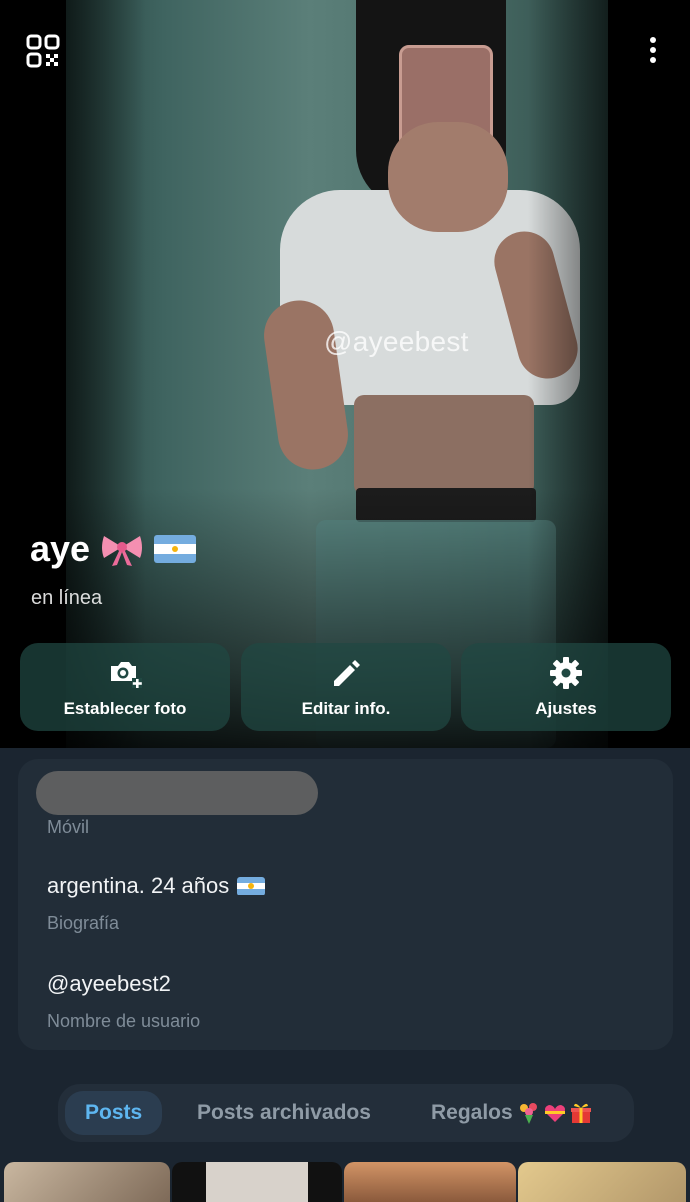  I want to click on photo-watermark: @ayeebest, so click(396, 341).